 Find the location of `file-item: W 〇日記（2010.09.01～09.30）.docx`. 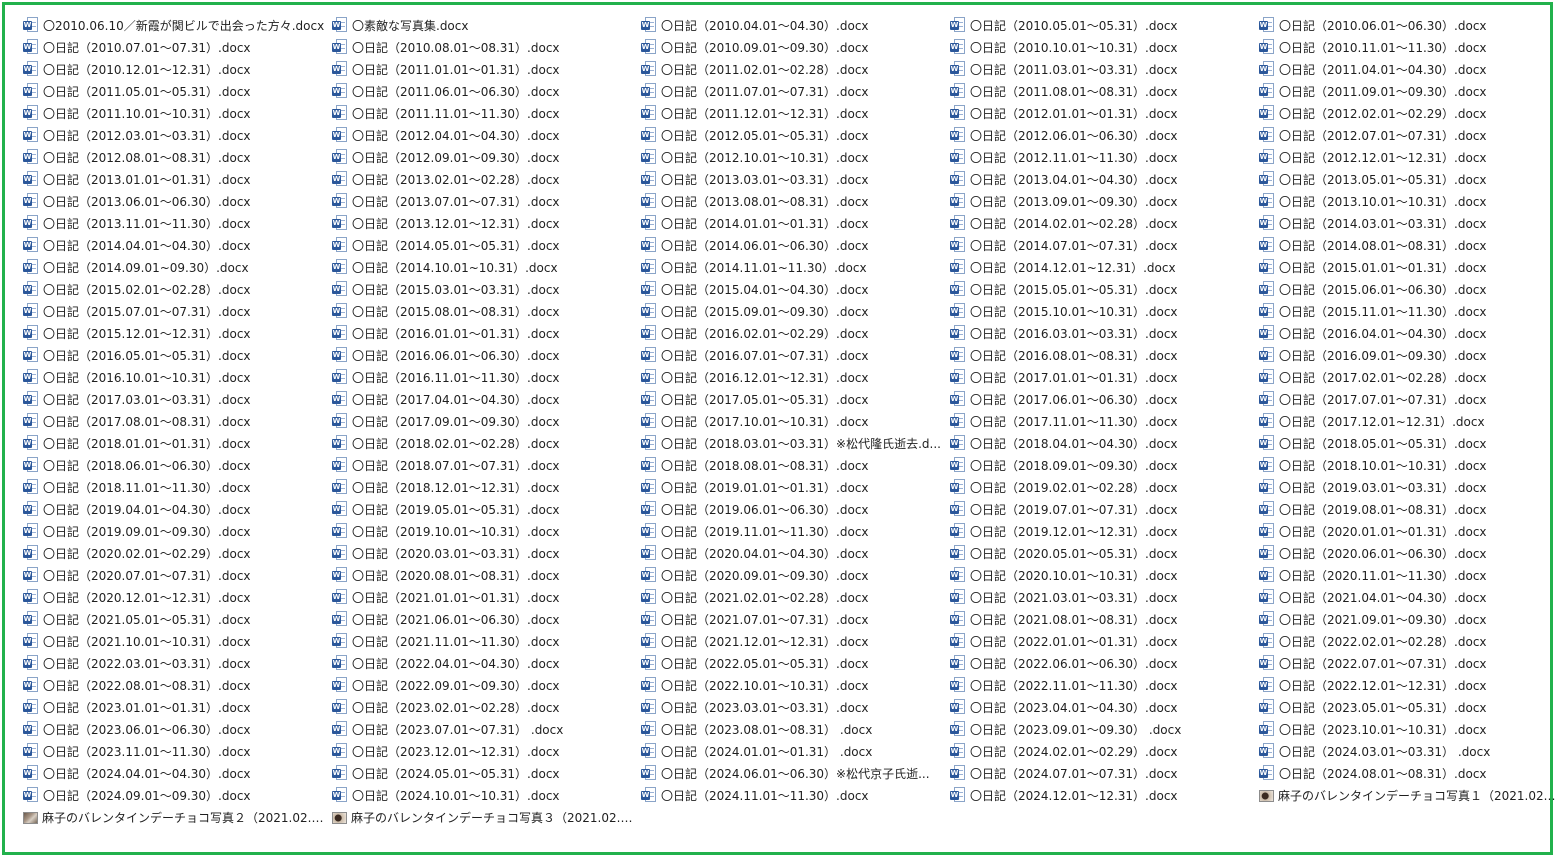

file-item: W 〇日記（2010.09.01～09.30）.docx is located at coordinates (792, 47).